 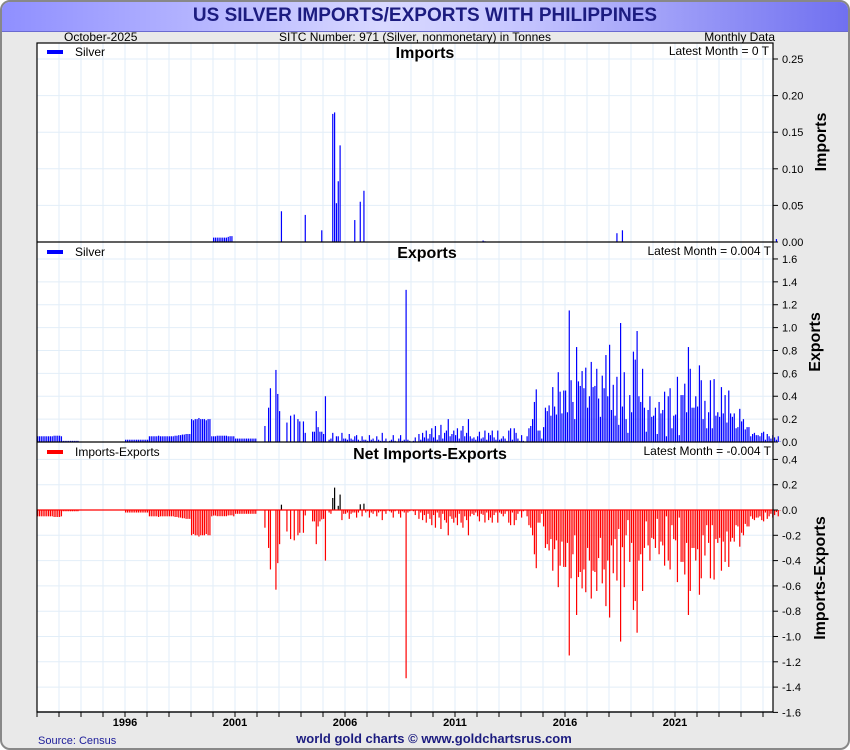 I want to click on legend-imports: Silver, so click(x=90, y=52).